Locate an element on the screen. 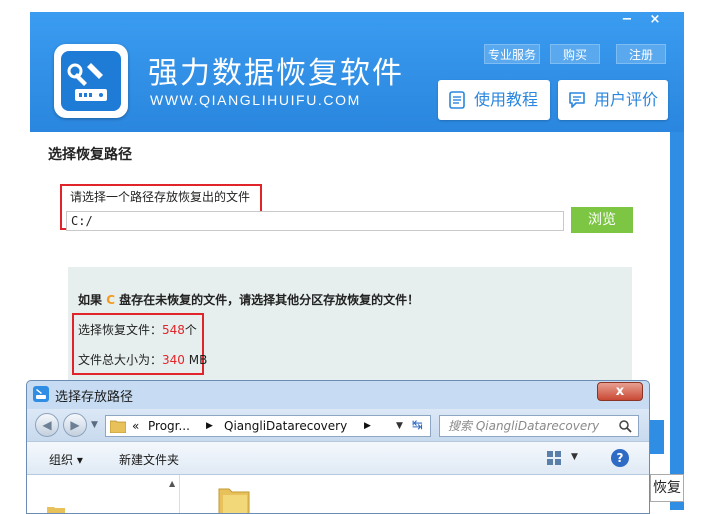 The height and width of the screenshot is (514, 706). organize-menu: 组织 ▾ is located at coordinates (66, 459).